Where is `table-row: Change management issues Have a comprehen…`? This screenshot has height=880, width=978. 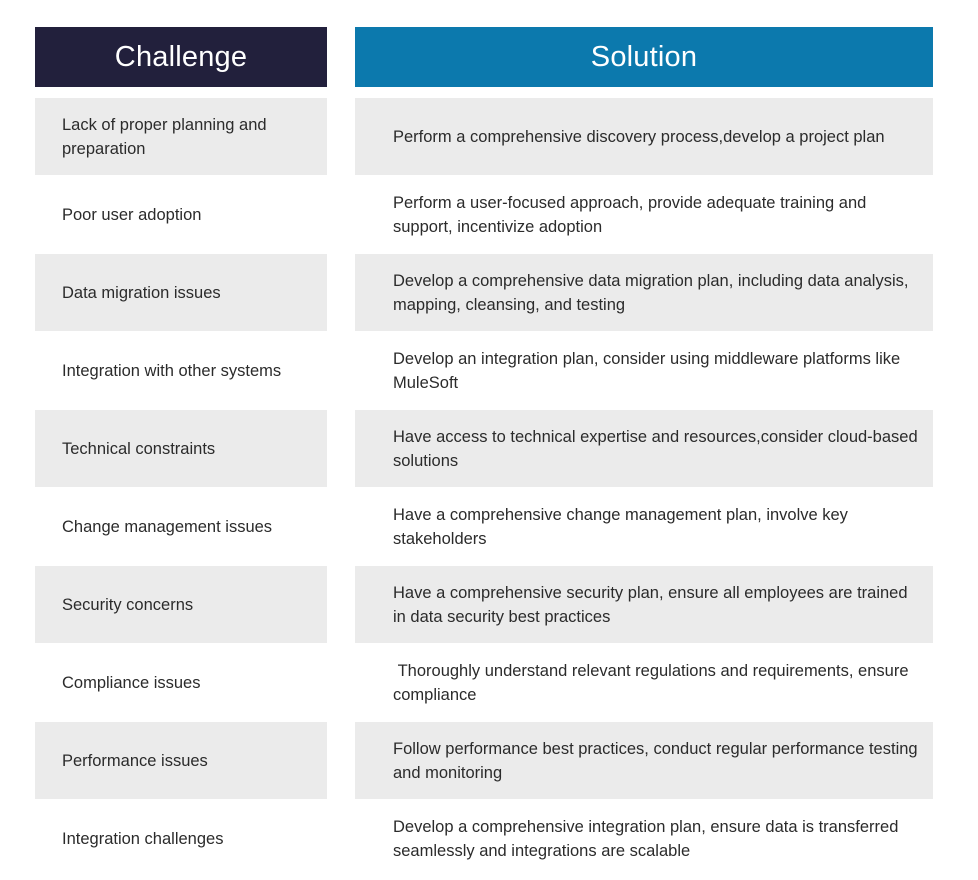 table-row: Change management issues Have a comprehen… is located at coordinates (489, 527).